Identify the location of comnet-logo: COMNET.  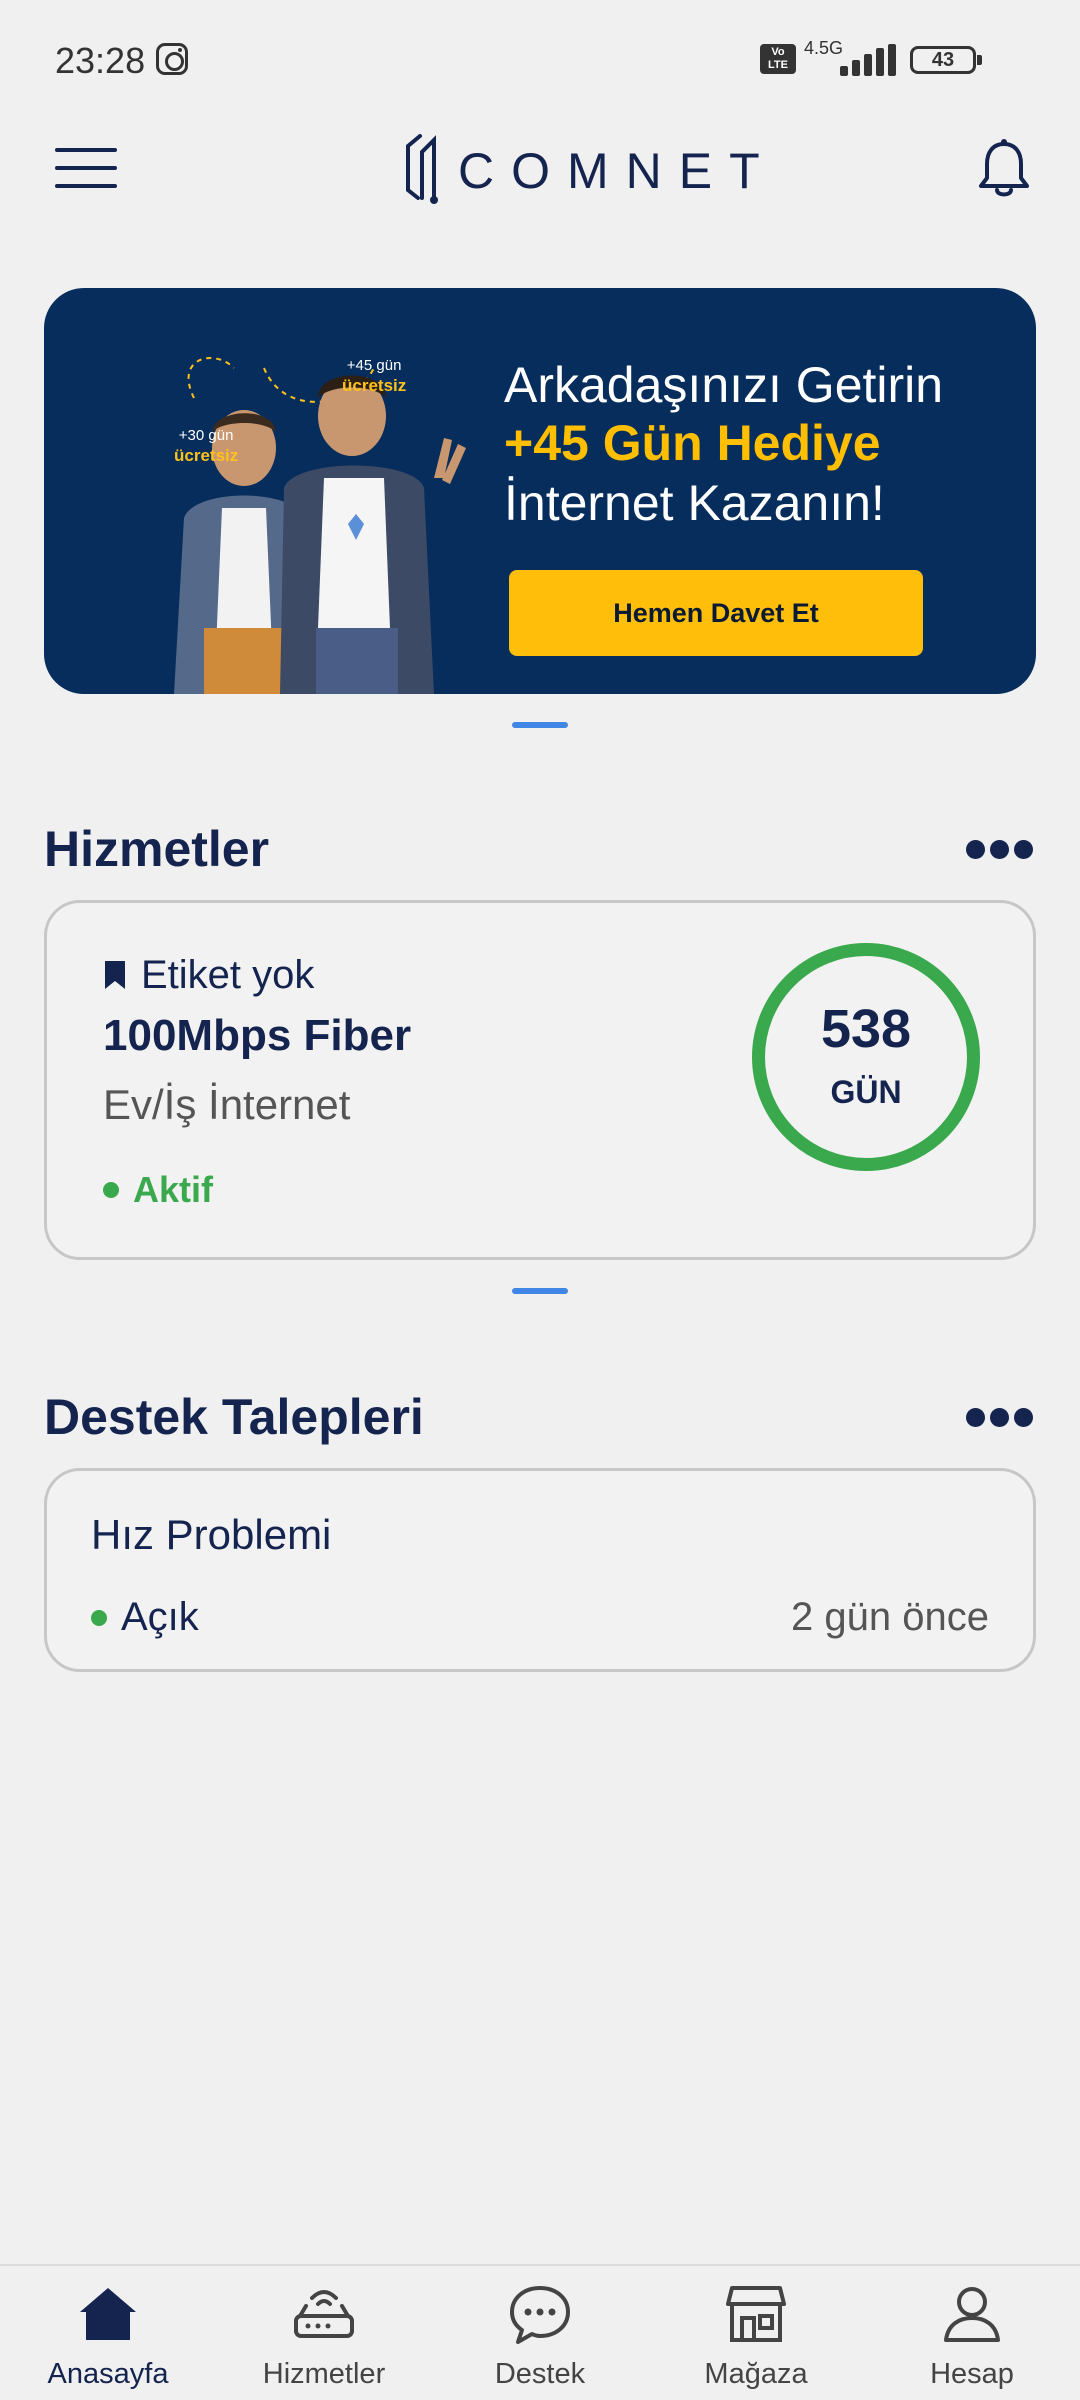
(580, 168).